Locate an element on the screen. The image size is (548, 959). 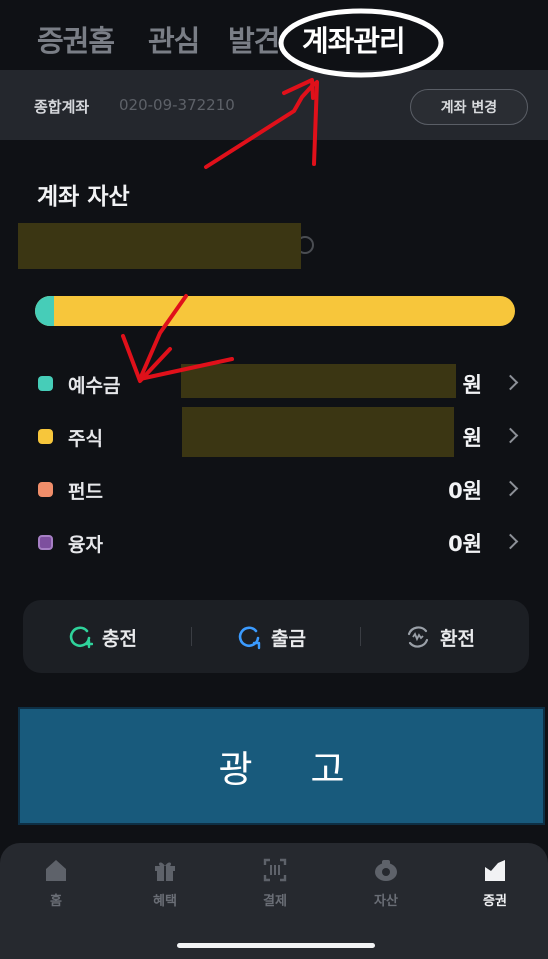
nav-label: 홈 is located at coordinates (56, 901).